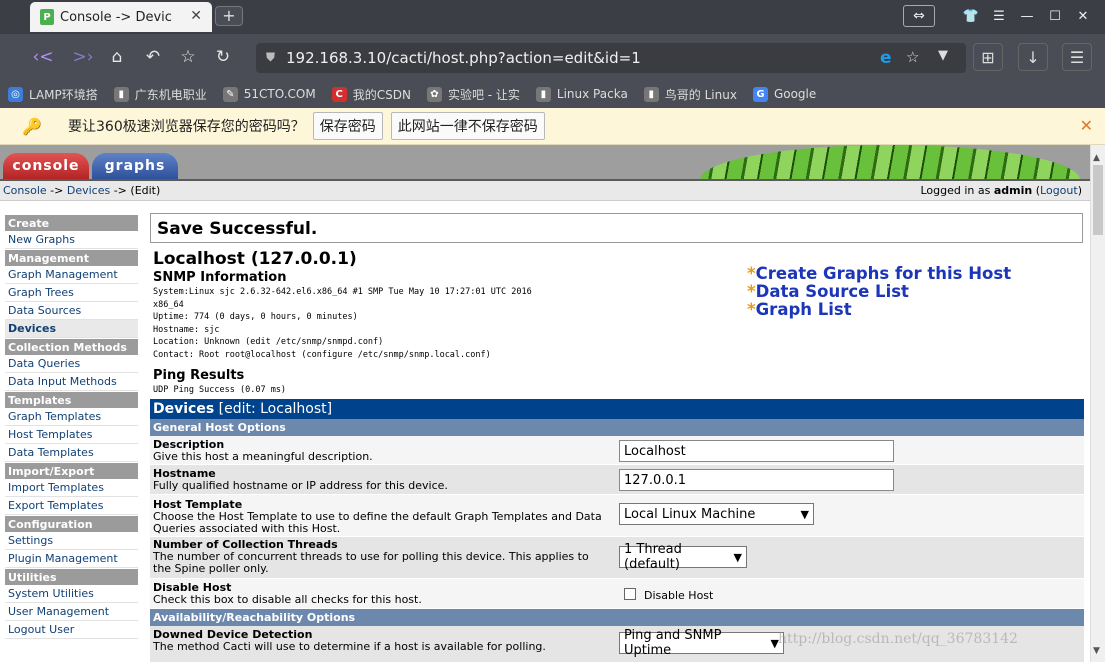  I want to click on sidebar-item: Graph Trees, so click(71, 293).